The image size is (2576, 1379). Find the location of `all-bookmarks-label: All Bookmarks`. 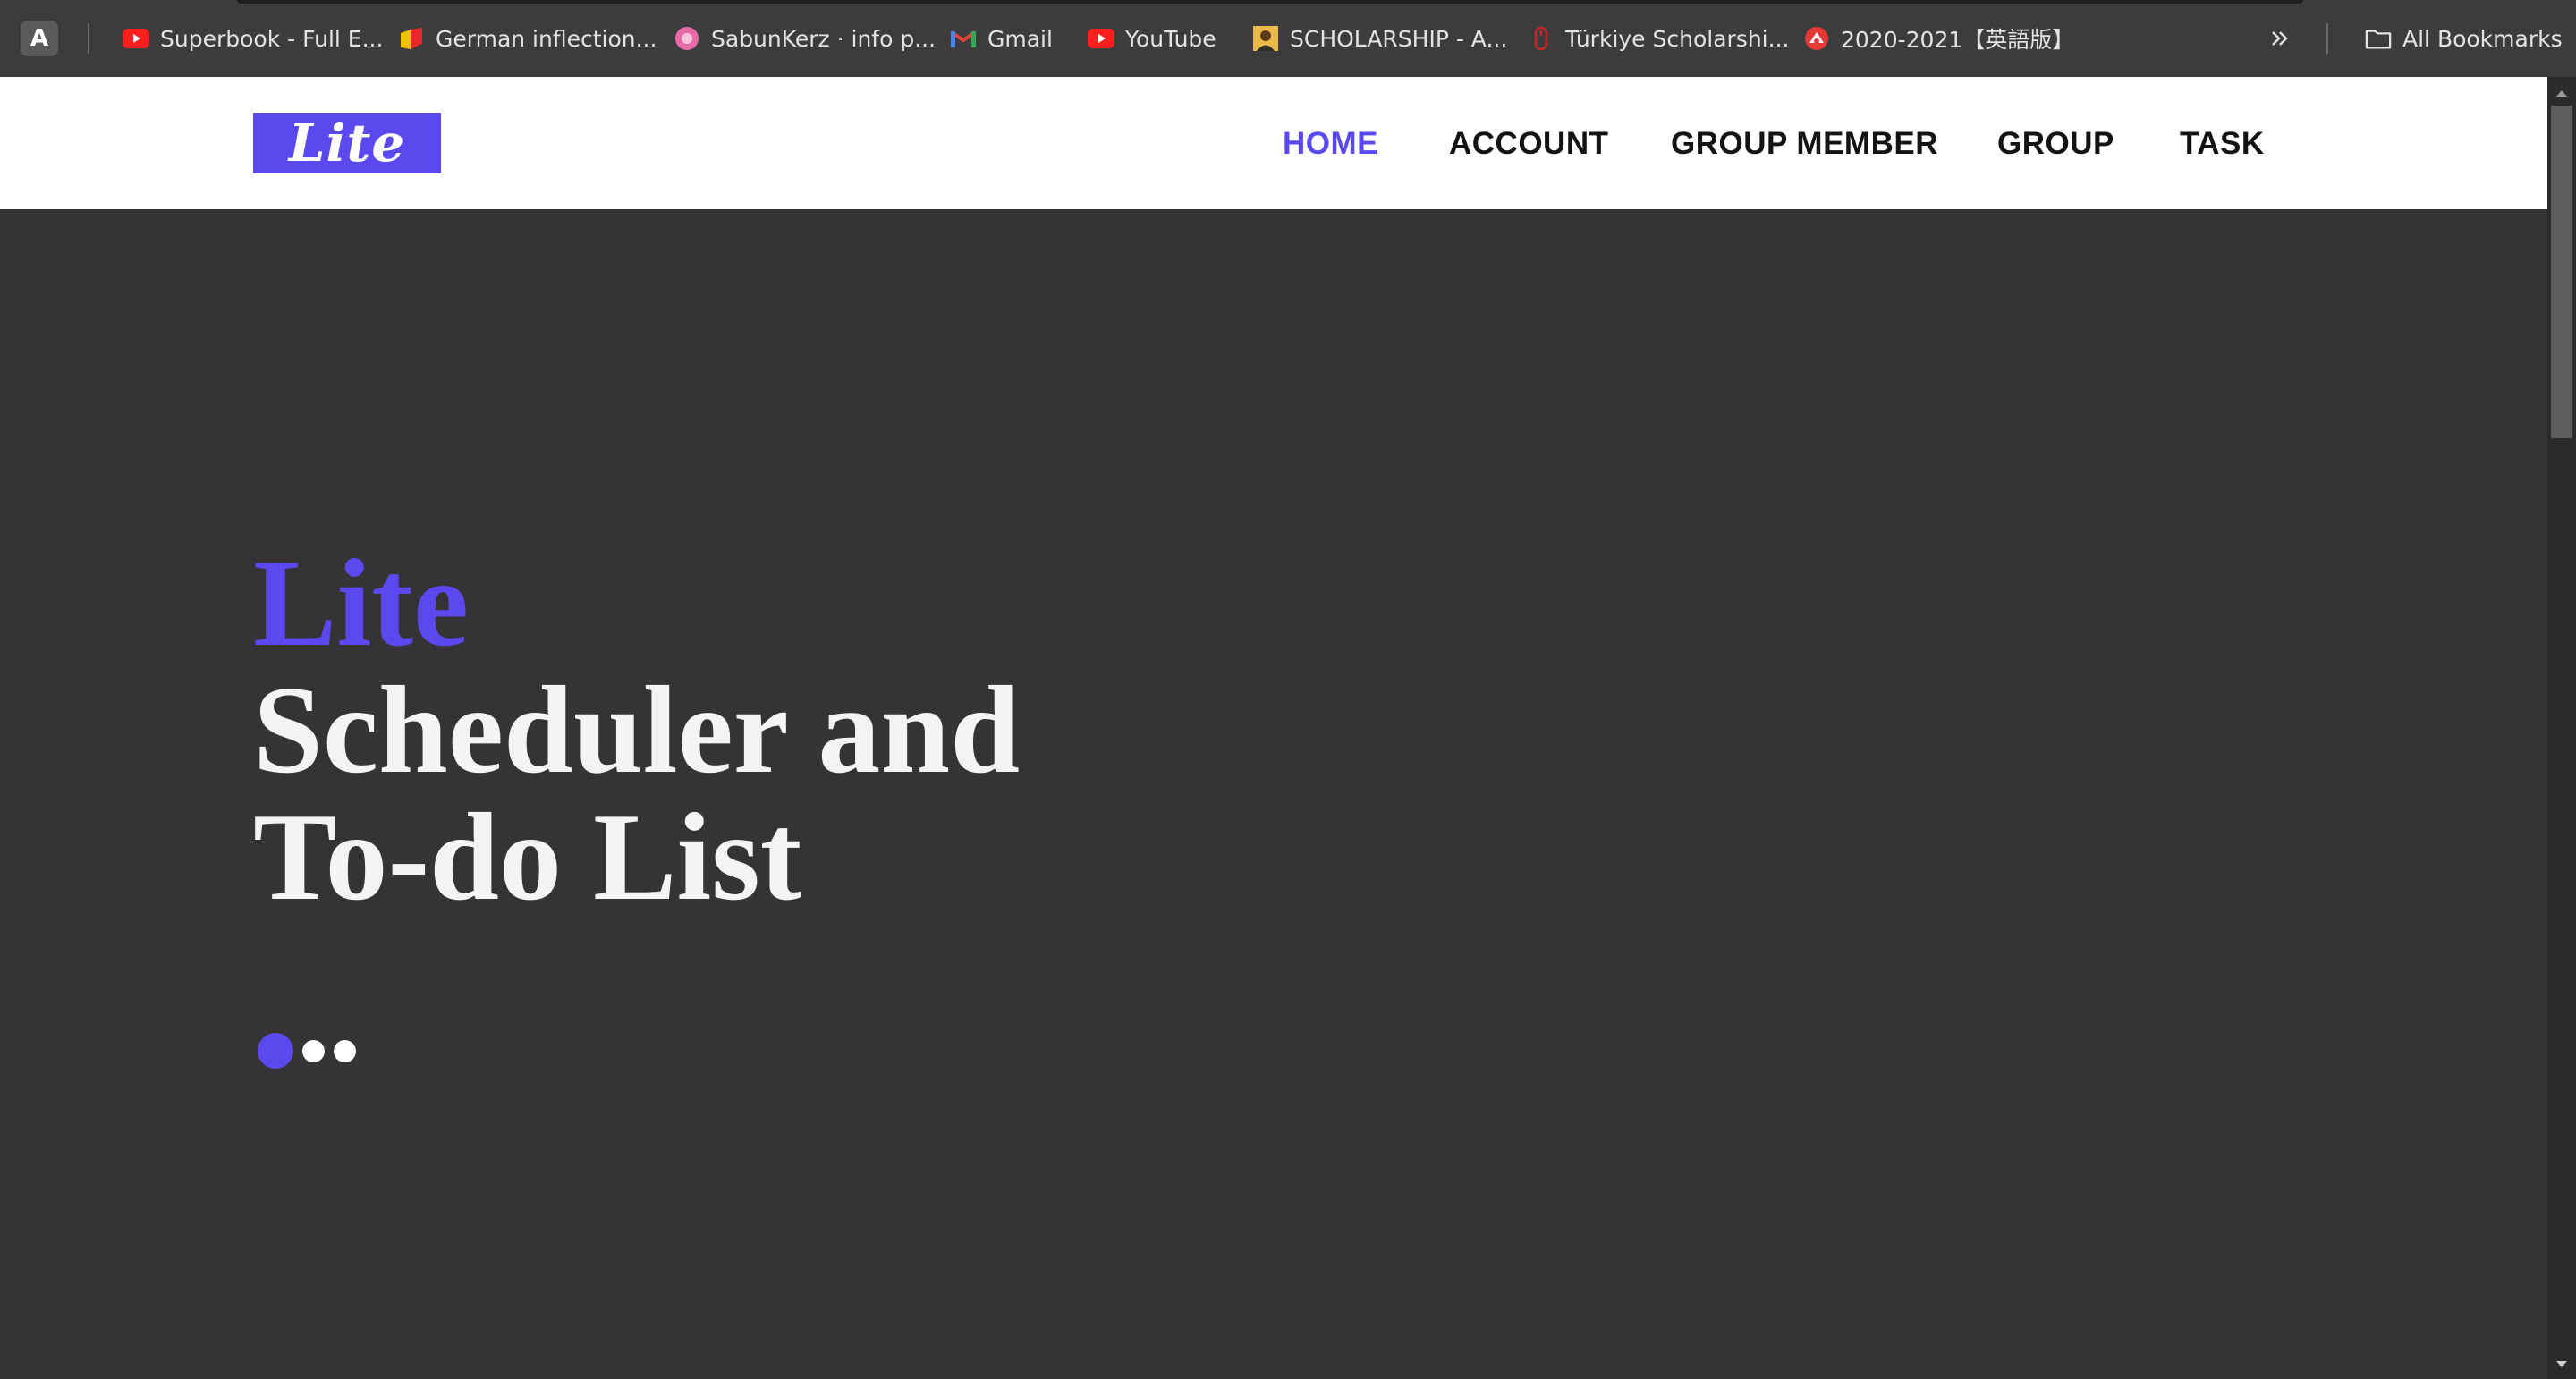

all-bookmarks-label: All Bookmarks is located at coordinates (2482, 38).